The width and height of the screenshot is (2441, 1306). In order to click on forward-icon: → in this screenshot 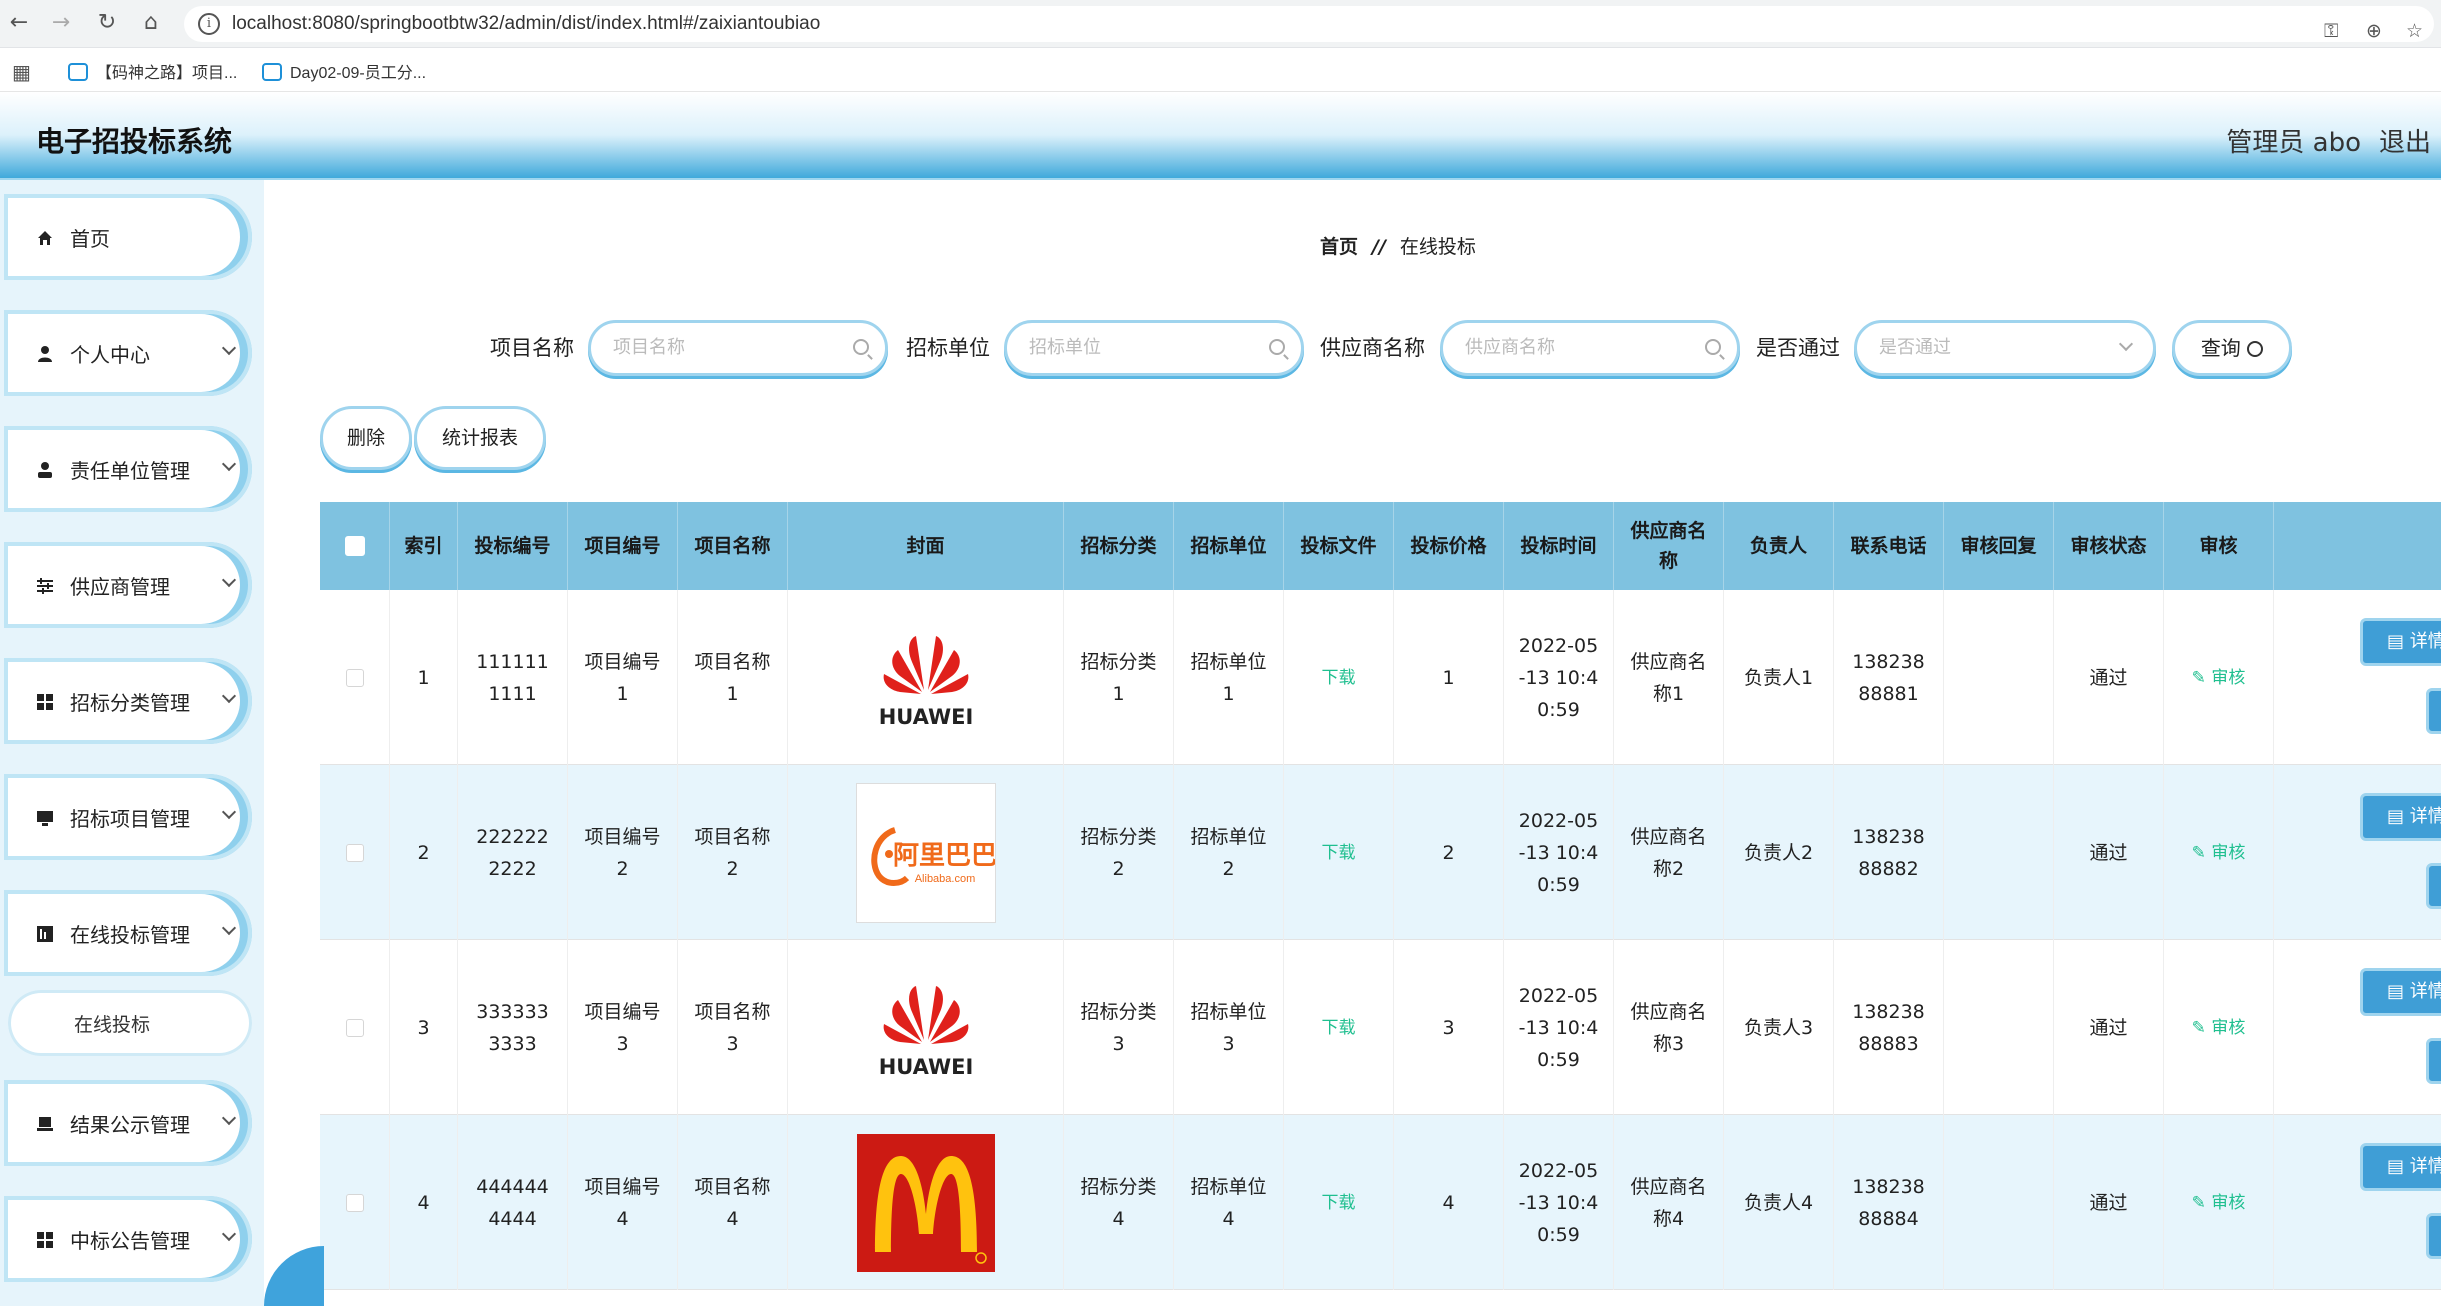, I will do `click(61, 23)`.